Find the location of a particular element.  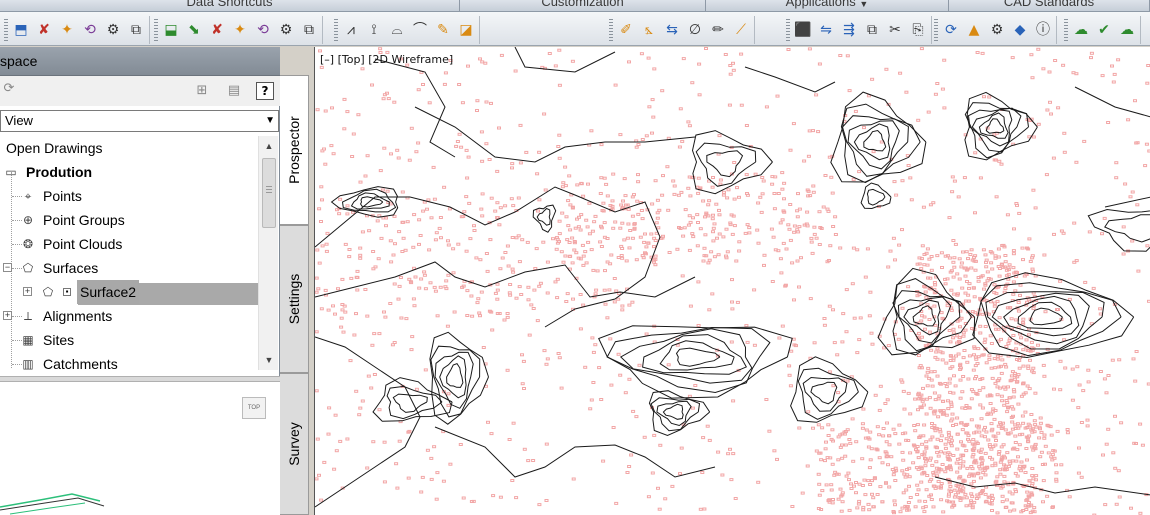

toolbar-group-3: ⩘ ⟟ ⌓ ⌒ ✎ ◪ is located at coordinates (405, 30).